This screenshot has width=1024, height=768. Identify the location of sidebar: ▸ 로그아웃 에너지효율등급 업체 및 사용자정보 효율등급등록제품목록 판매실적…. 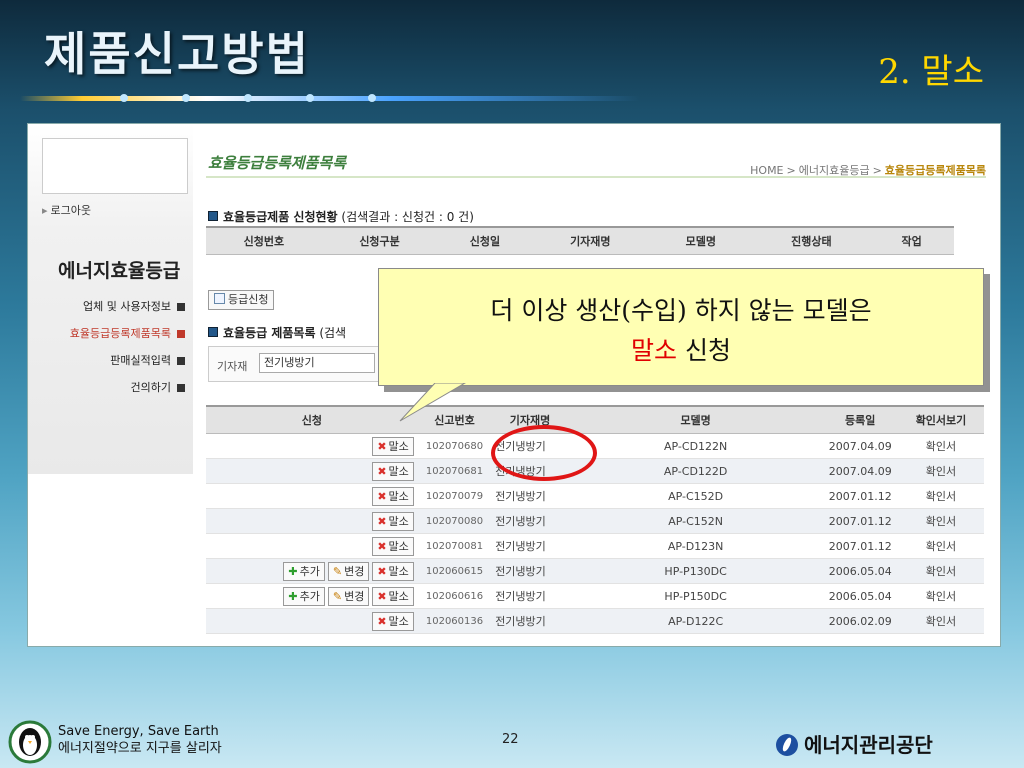
(110, 299).